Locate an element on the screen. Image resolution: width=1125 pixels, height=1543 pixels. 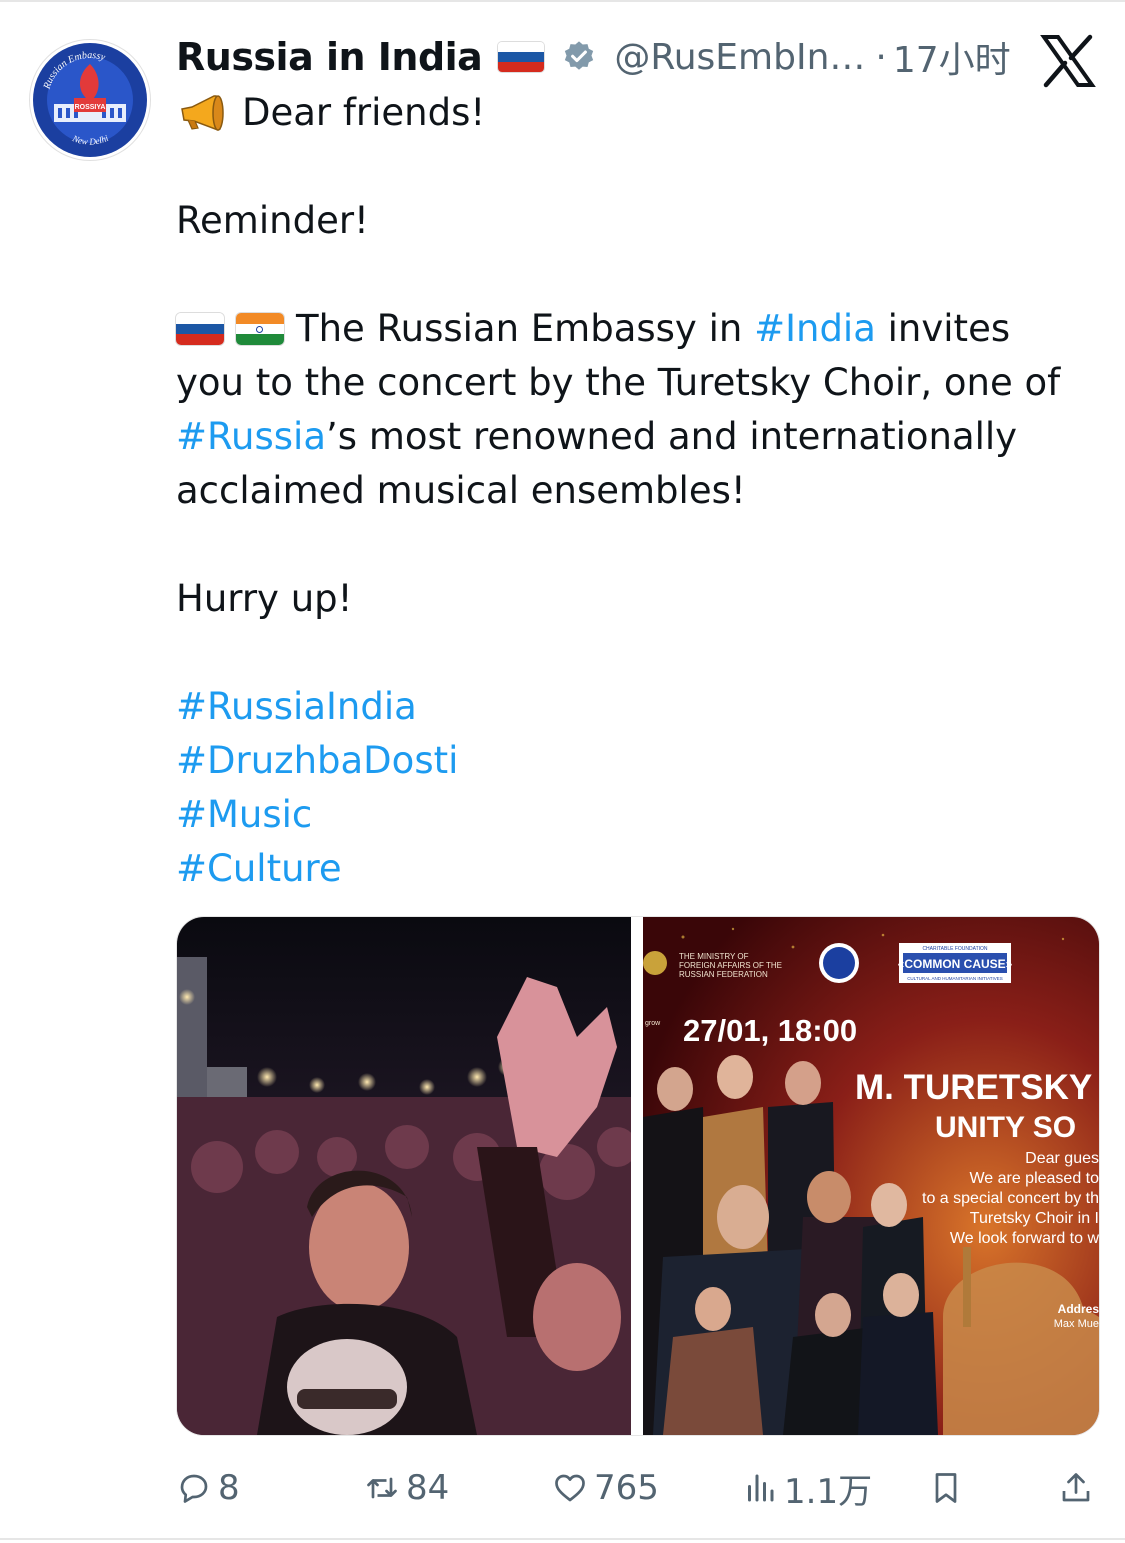
verified-badge-icon is located at coordinates (579, 55).